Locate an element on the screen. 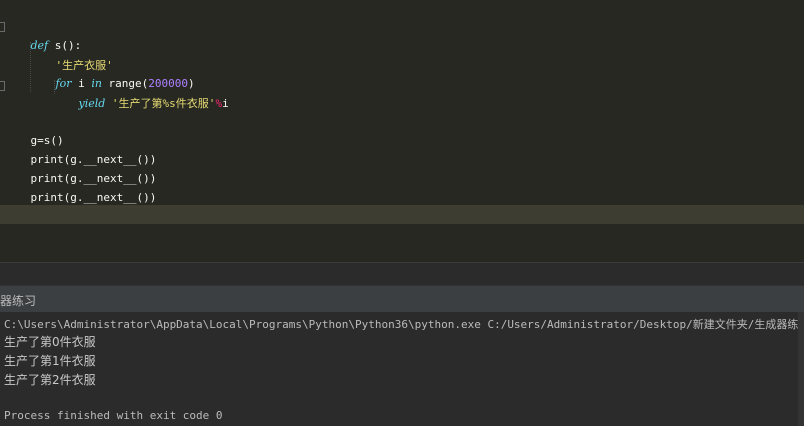 This screenshot has width=804, height=426. code-text: print(g.__next__()) is located at coordinates (93, 197).